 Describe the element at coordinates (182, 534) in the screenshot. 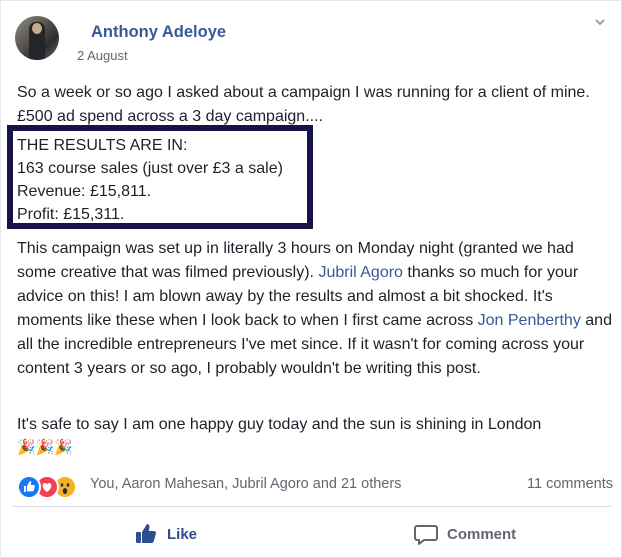

I see `like-label: Like` at that location.